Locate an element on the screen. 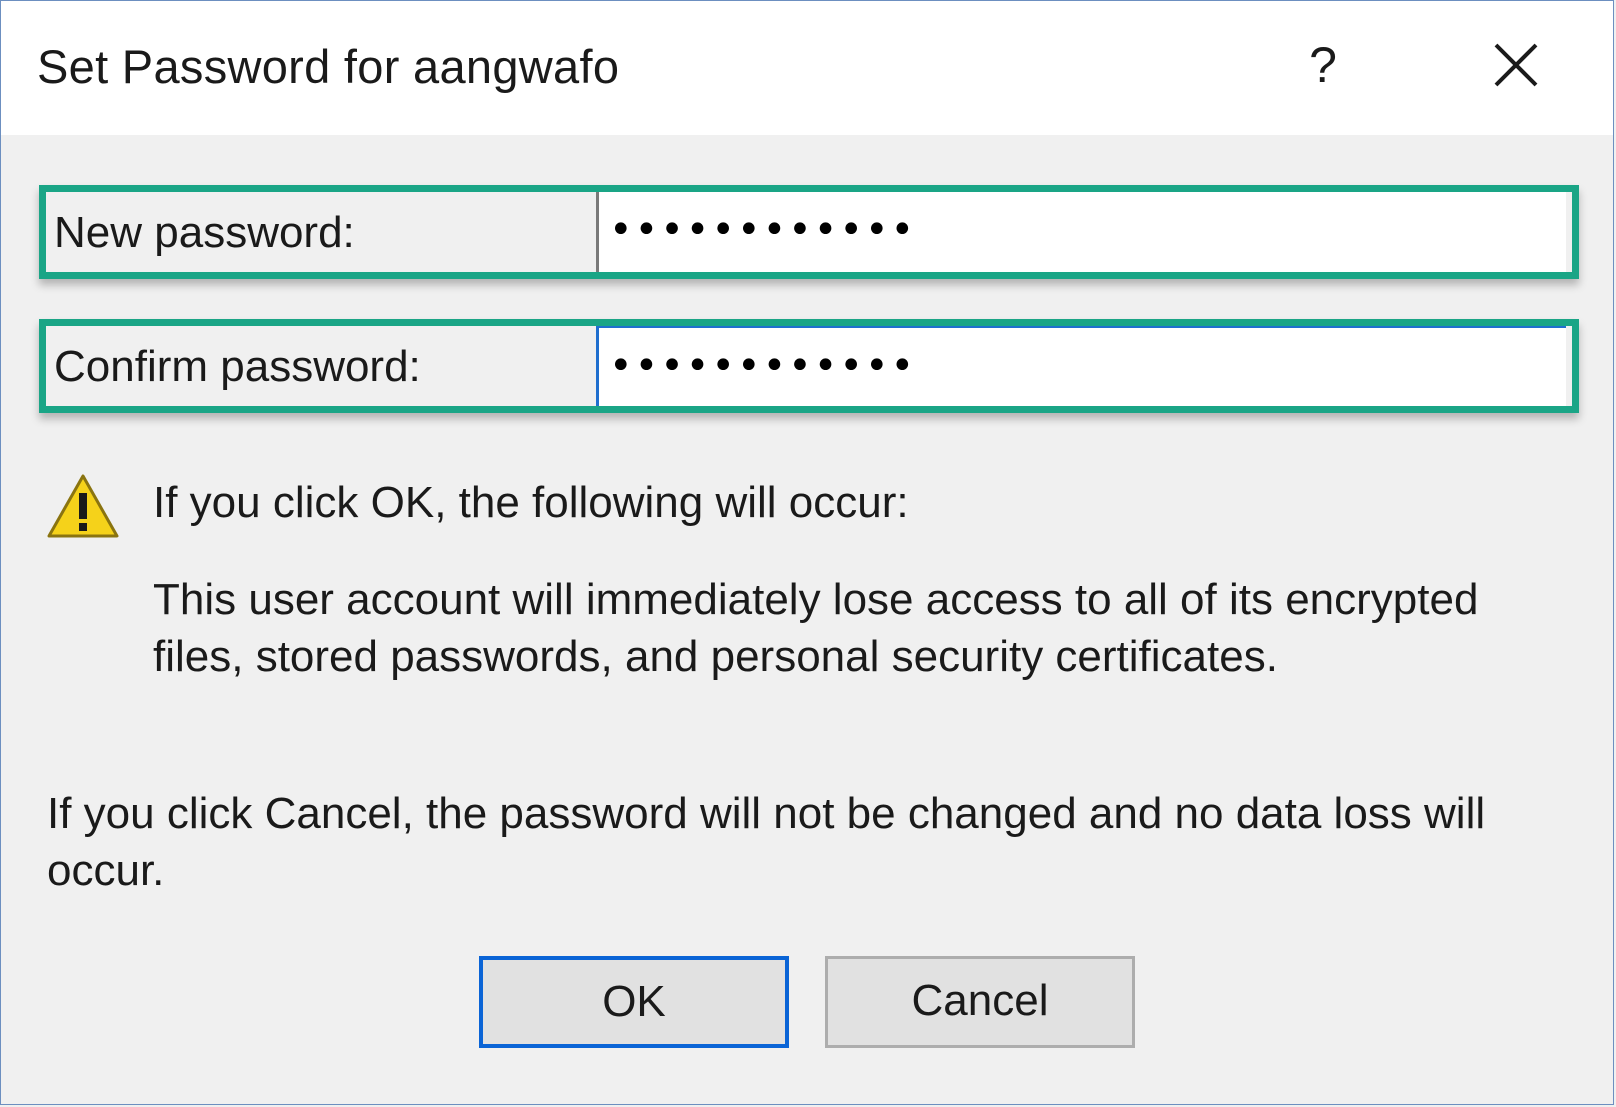 Image resolution: width=1616 pixels, height=1107 pixels. help-button: ? is located at coordinates (1323, 65).